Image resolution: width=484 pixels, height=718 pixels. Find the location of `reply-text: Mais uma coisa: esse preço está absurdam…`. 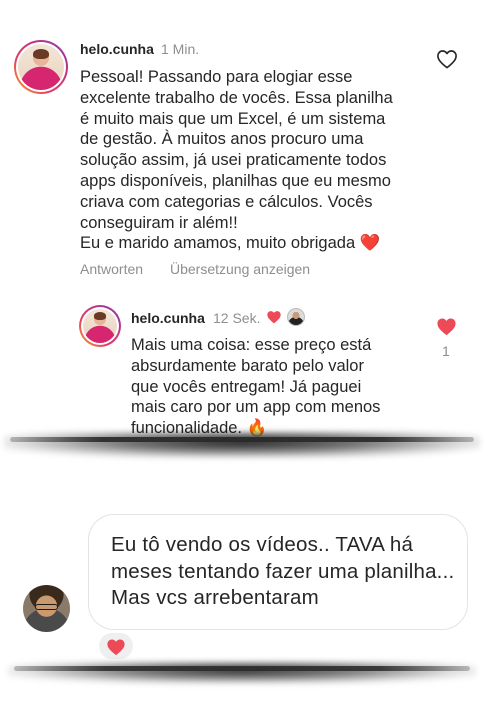

reply-text: Mais uma coisa: esse preço está absurdam… is located at coordinates (256, 387).